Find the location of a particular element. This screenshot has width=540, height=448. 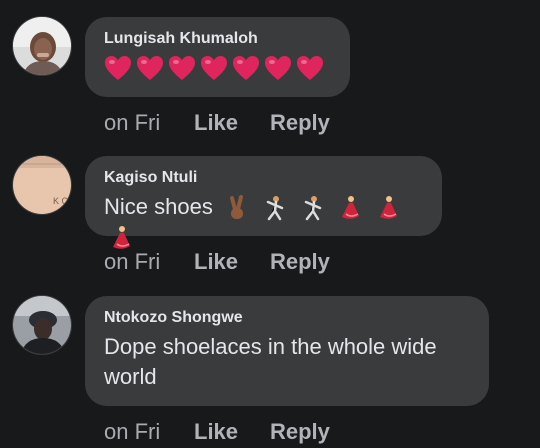

comment-body: Nice shoes is located at coordinates (263, 222).